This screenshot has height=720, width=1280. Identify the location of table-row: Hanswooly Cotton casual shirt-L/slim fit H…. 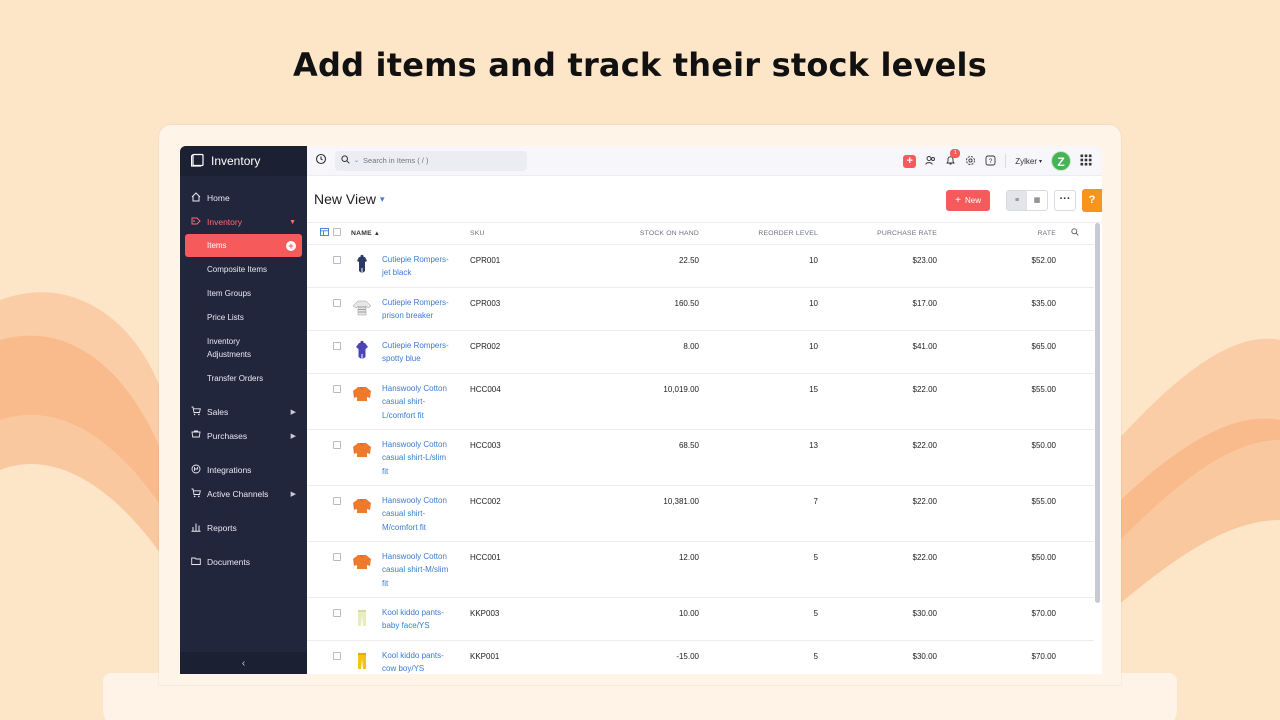
(700, 457).